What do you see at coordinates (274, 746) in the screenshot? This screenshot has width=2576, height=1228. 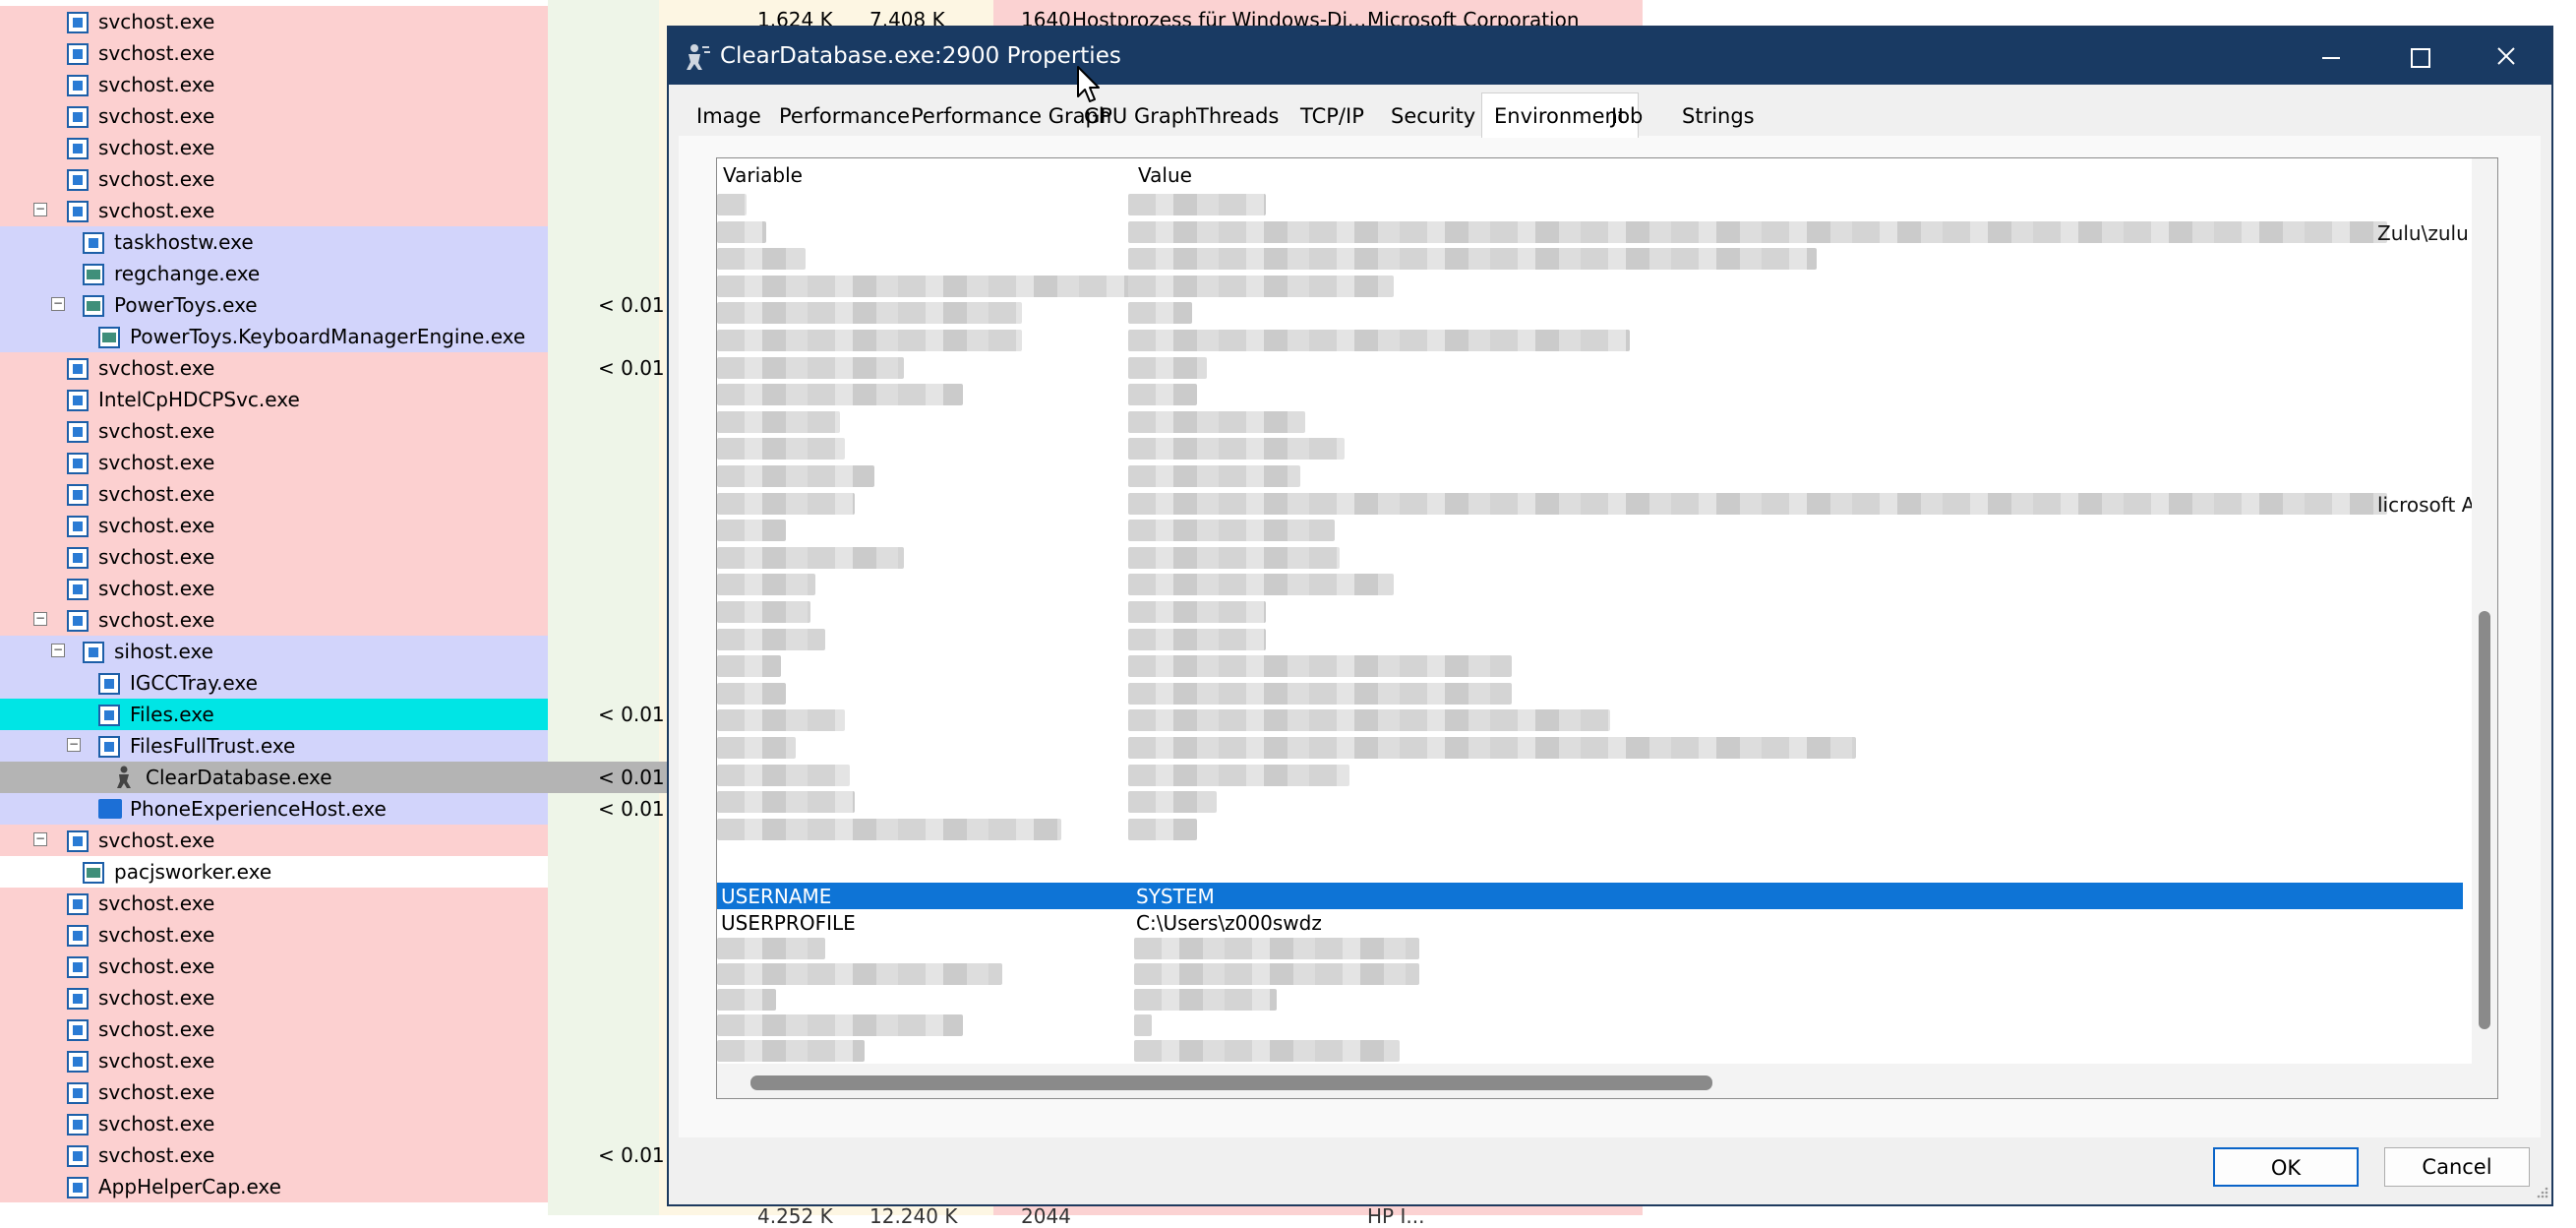 I see `process-row: − FilesFullTrust.exe` at bounding box center [274, 746].